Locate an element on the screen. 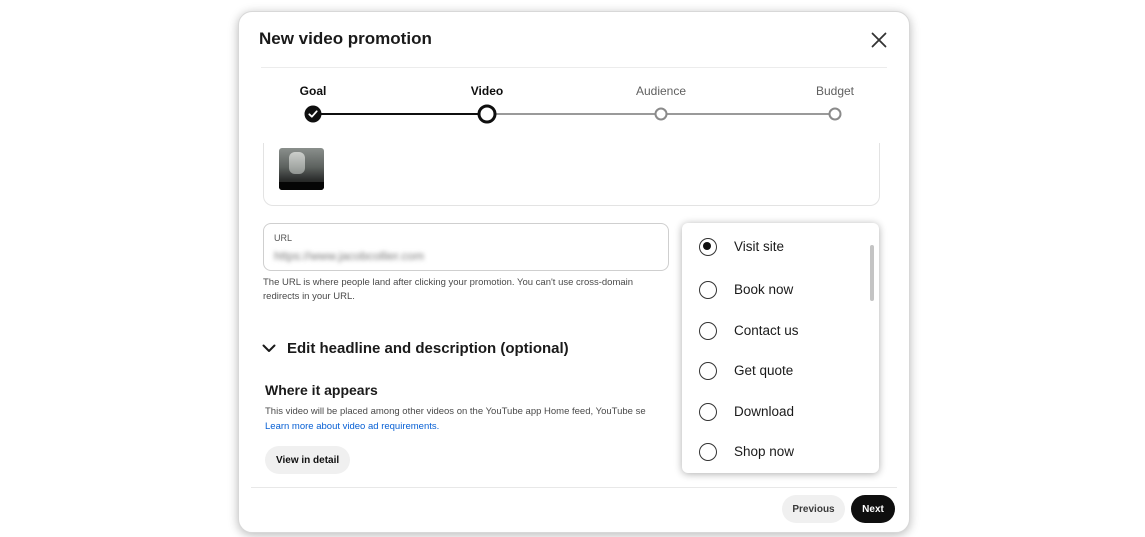  dialog-title: New video promotion is located at coordinates (345, 38).